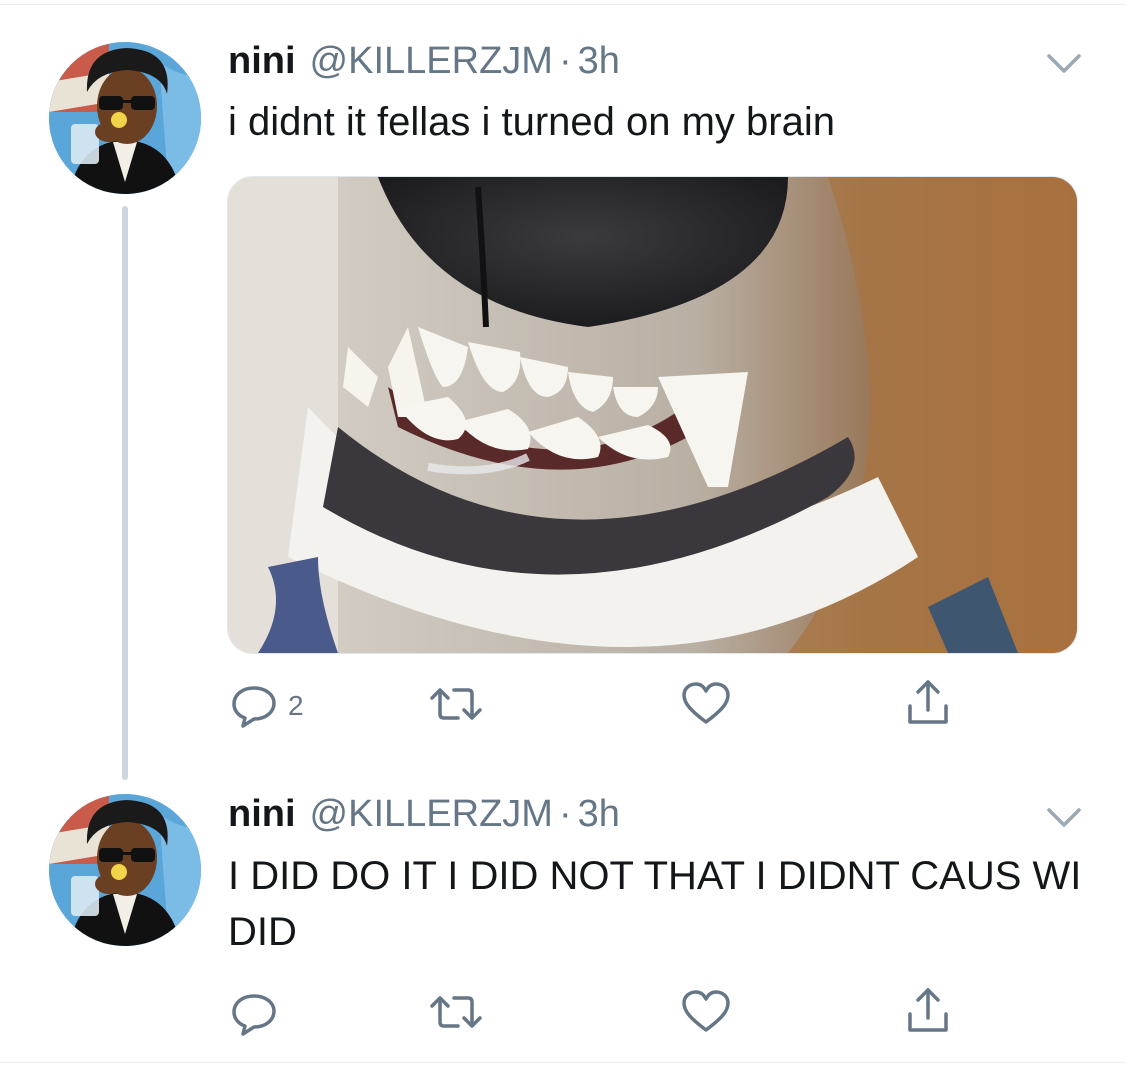  I want to click on bottom-divider, so click(562, 1062).